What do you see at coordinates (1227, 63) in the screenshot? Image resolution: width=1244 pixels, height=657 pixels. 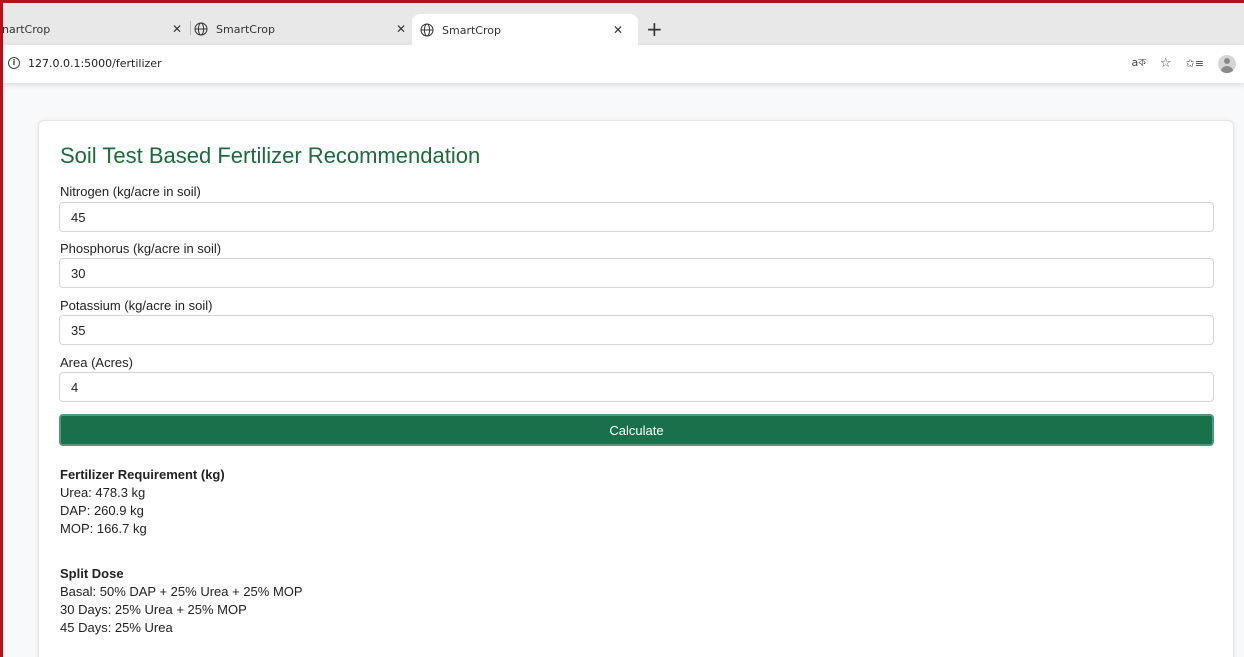 I see `profile-avatar-icon` at bounding box center [1227, 63].